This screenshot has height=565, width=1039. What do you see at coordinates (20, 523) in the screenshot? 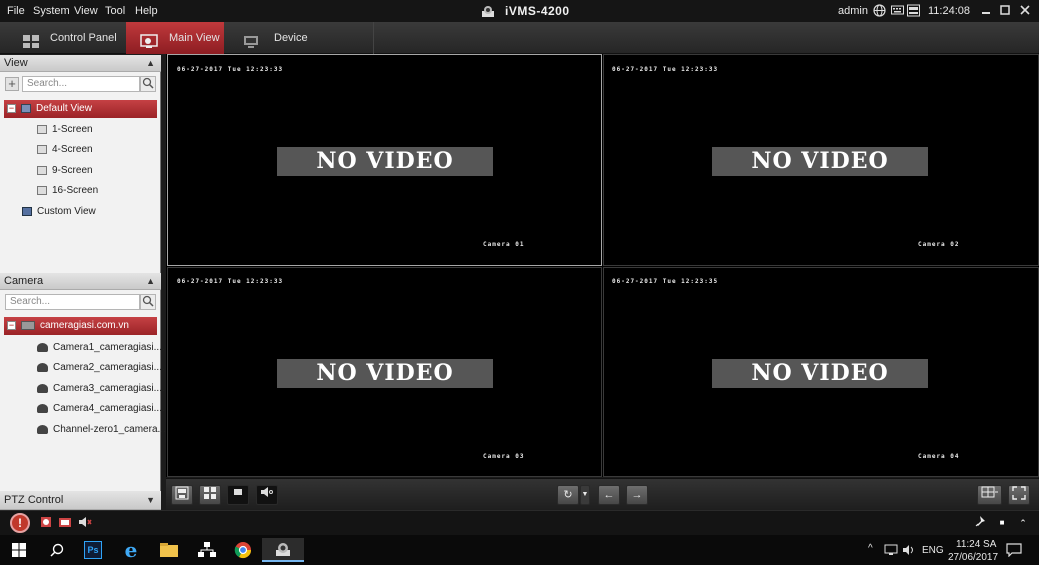
I see `alarm-icon: !` at bounding box center [20, 523].